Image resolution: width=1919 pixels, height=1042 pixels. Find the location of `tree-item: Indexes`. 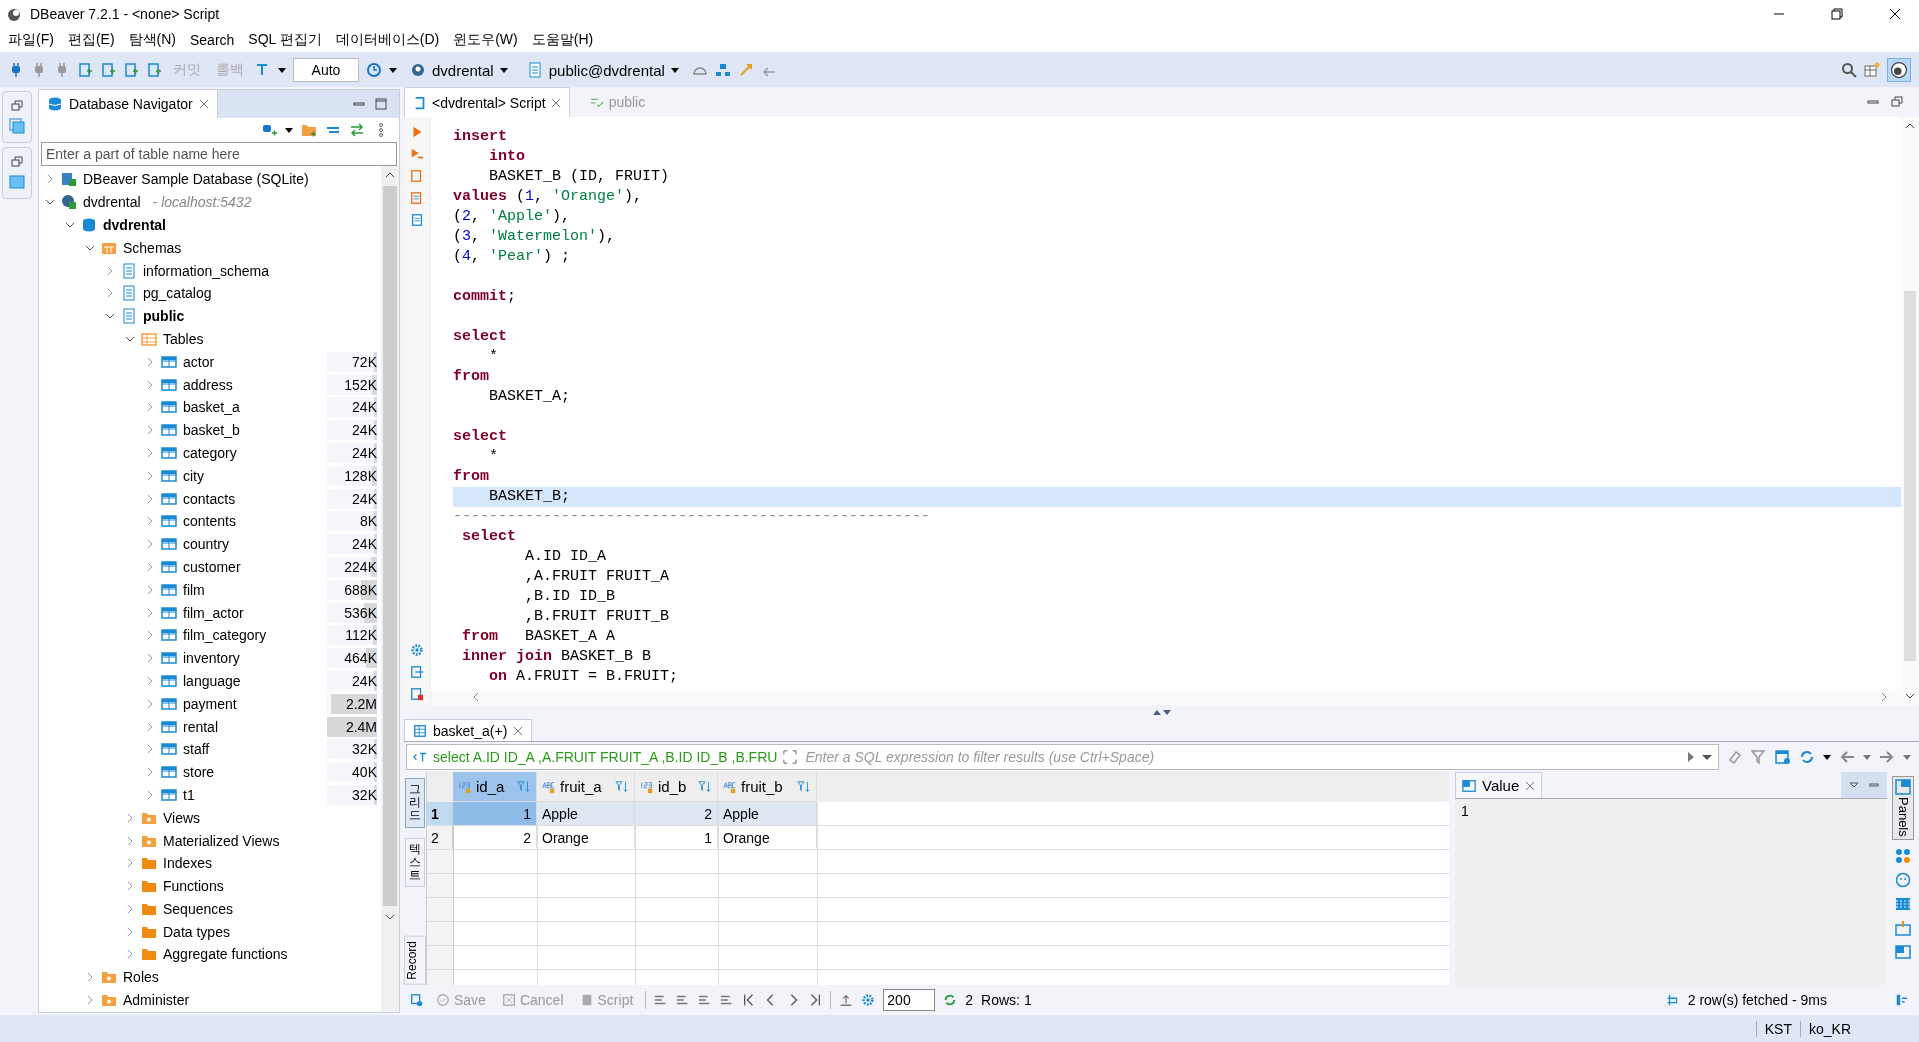

tree-item: Indexes is located at coordinates (188, 863).